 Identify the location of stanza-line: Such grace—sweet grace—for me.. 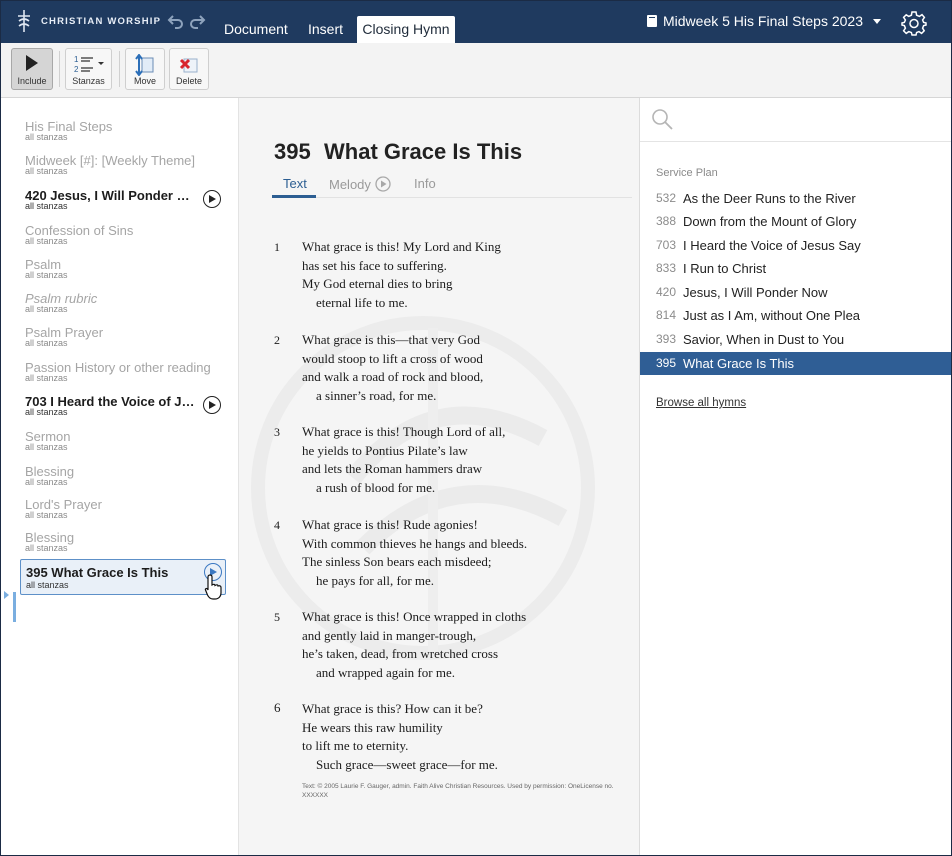
(407, 764).